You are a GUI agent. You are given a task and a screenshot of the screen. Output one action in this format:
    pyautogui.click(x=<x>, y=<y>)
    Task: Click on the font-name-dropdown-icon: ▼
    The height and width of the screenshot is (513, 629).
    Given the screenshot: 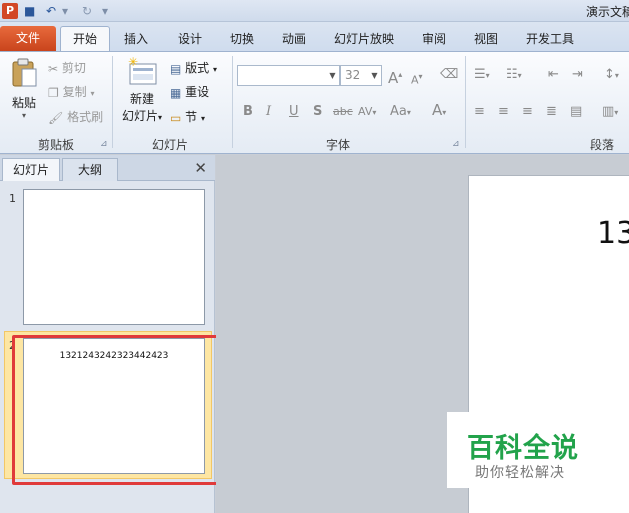 What is the action you would take?
    pyautogui.click(x=332, y=75)
    